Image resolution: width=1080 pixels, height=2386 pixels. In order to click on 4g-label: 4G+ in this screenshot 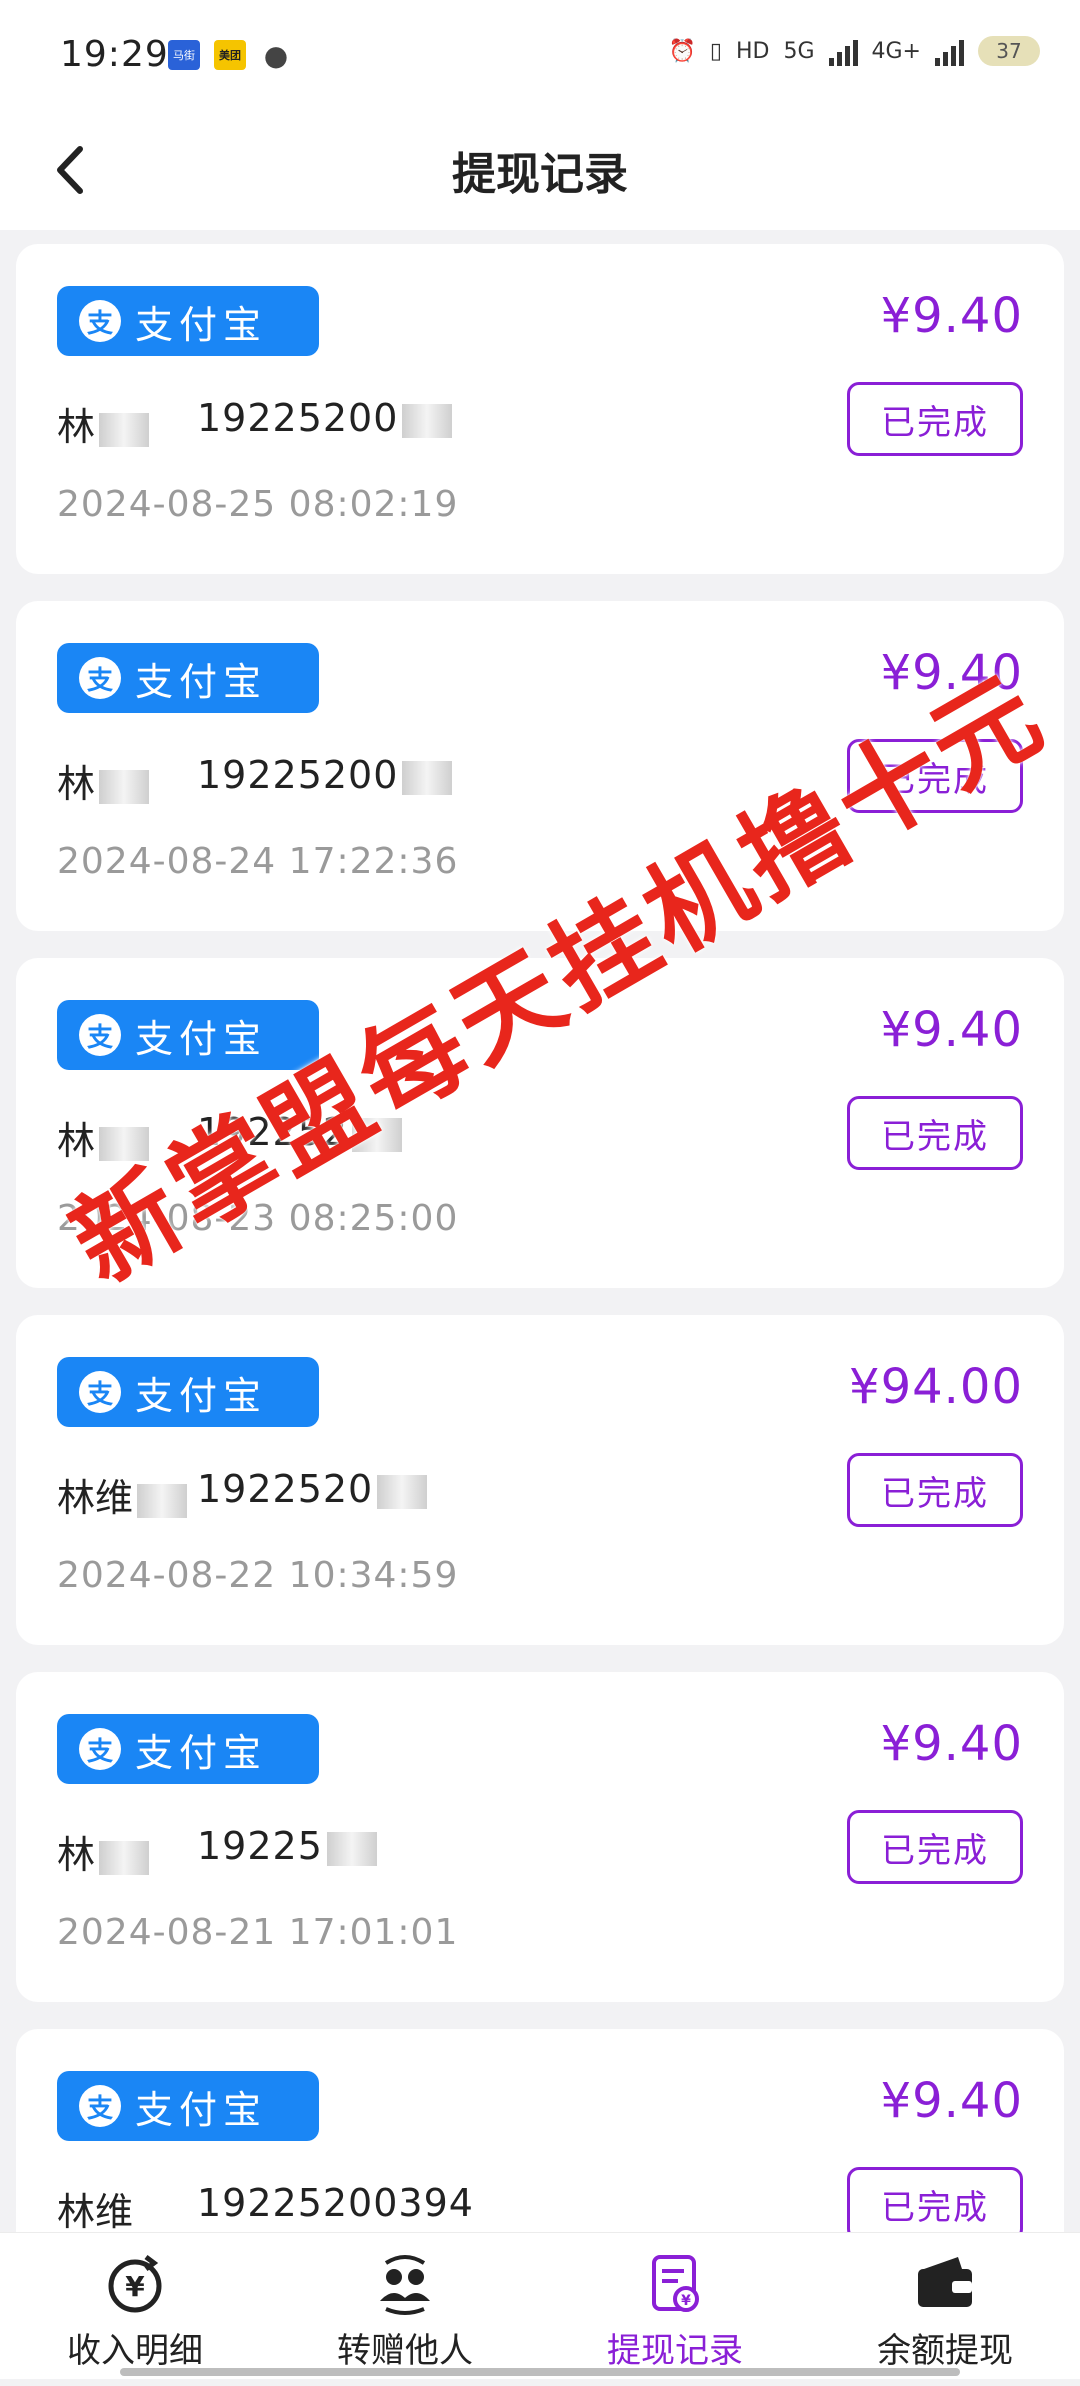, I will do `click(896, 51)`.